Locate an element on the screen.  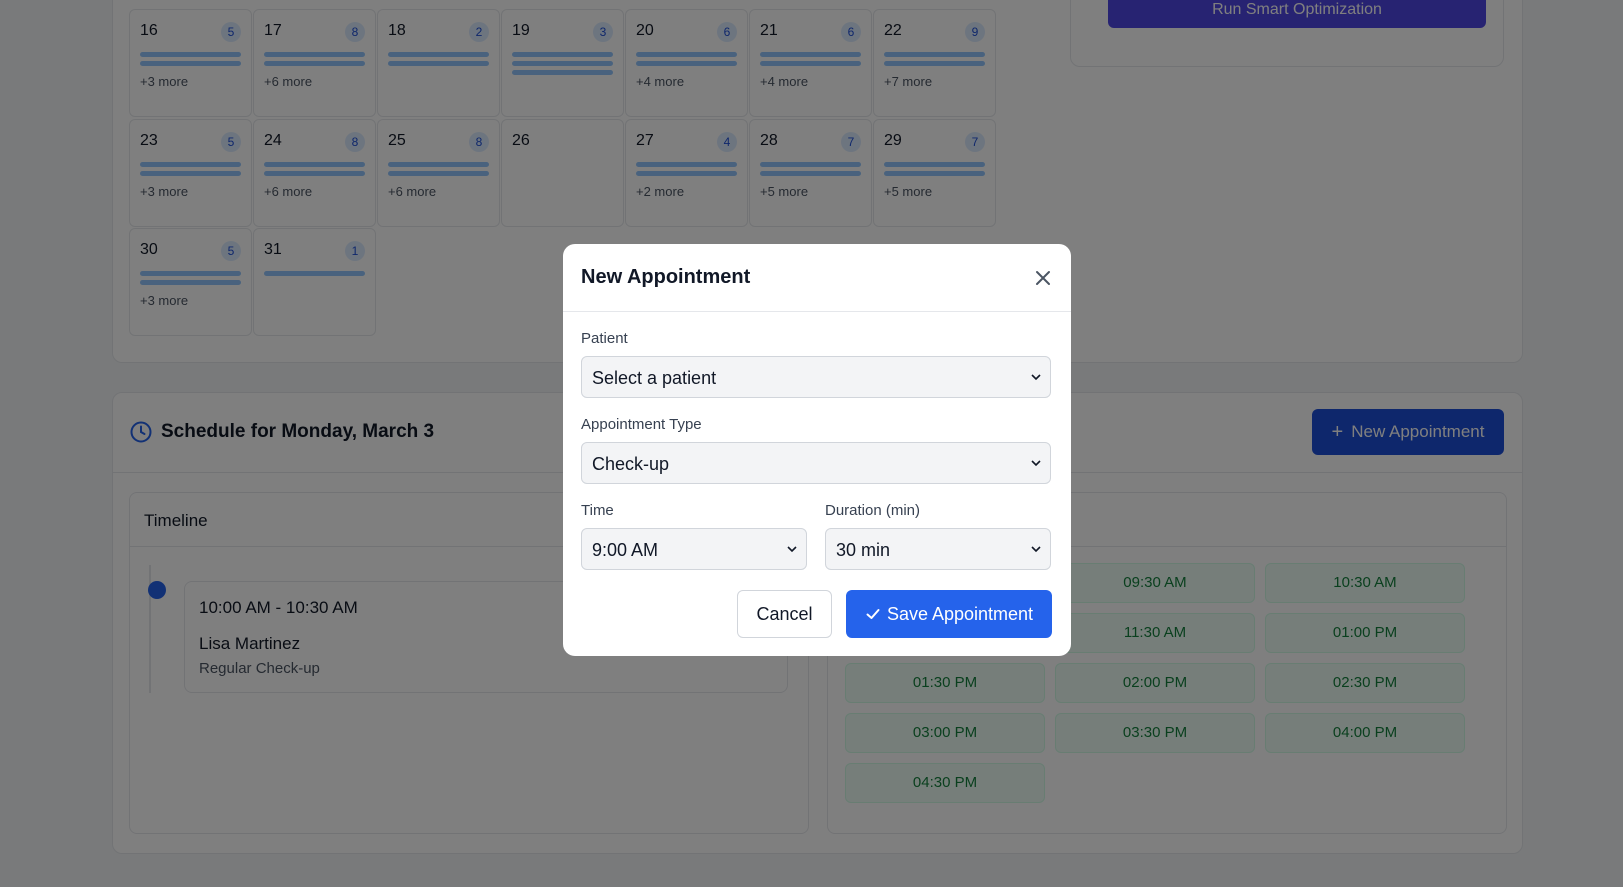
duration-select: 30 min is located at coordinates (938, 549).